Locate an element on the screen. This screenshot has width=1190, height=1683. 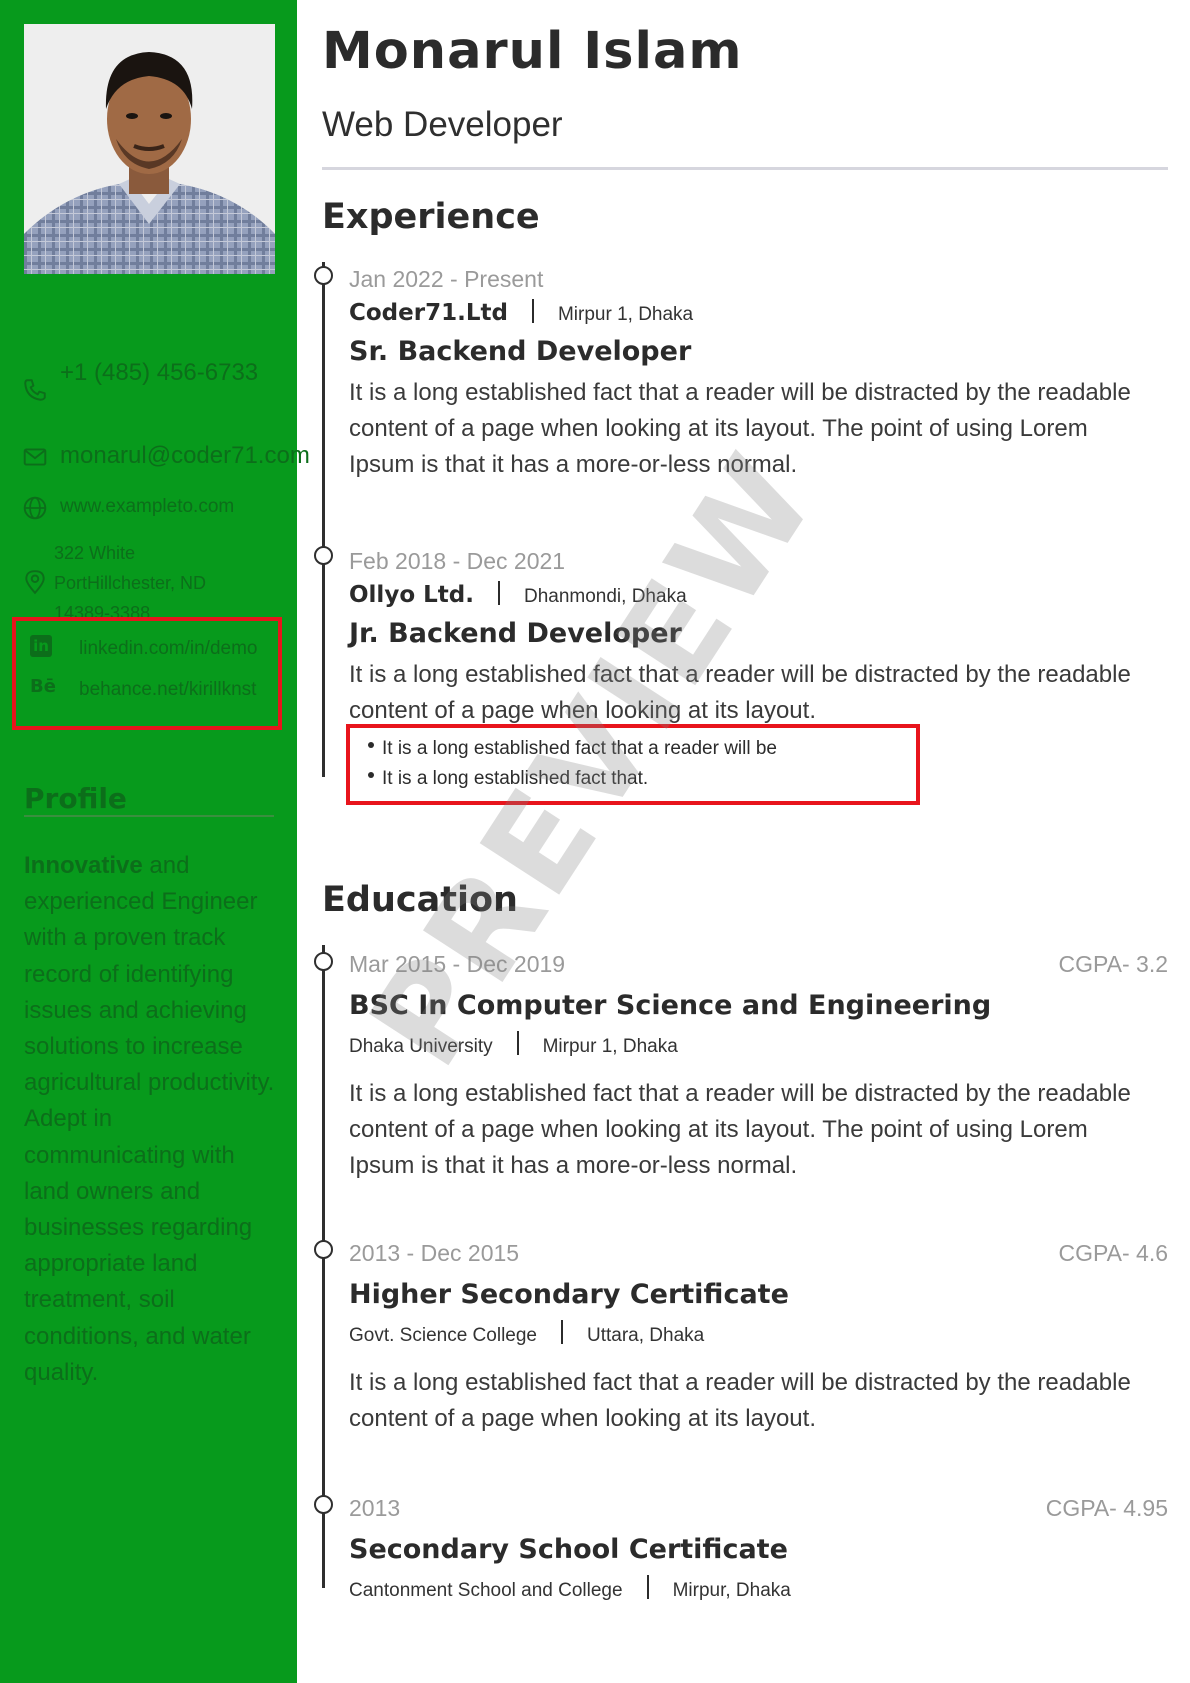
education-cgpa: CGPA- 3.2 is located at coordinates (1113, 964).